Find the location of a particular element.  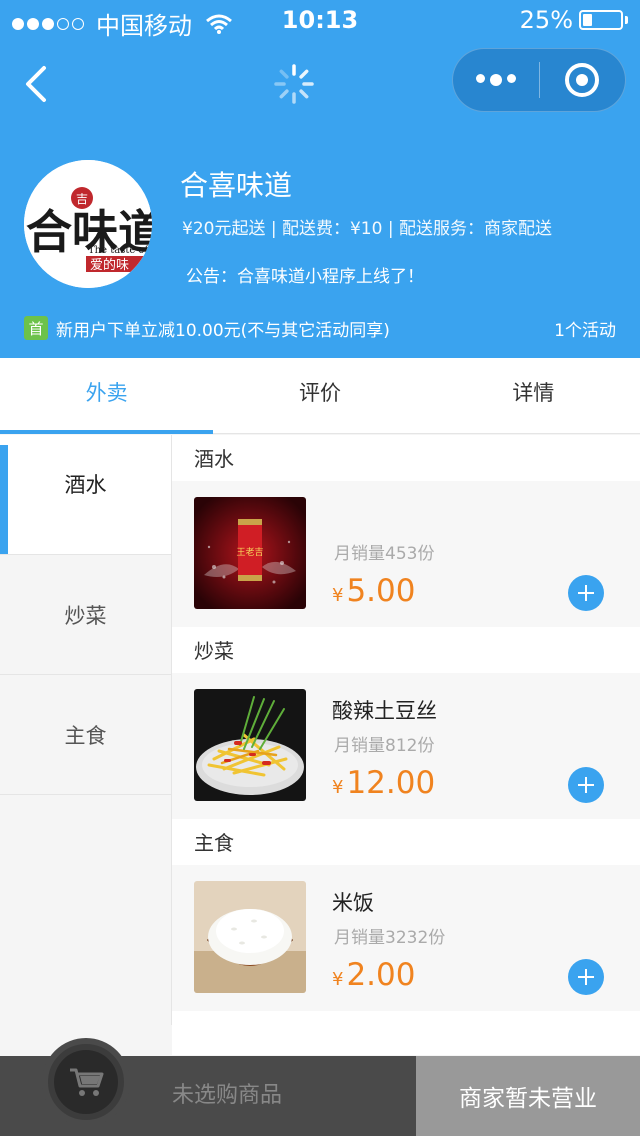

nav-bar is located at coordinates (320, 85).